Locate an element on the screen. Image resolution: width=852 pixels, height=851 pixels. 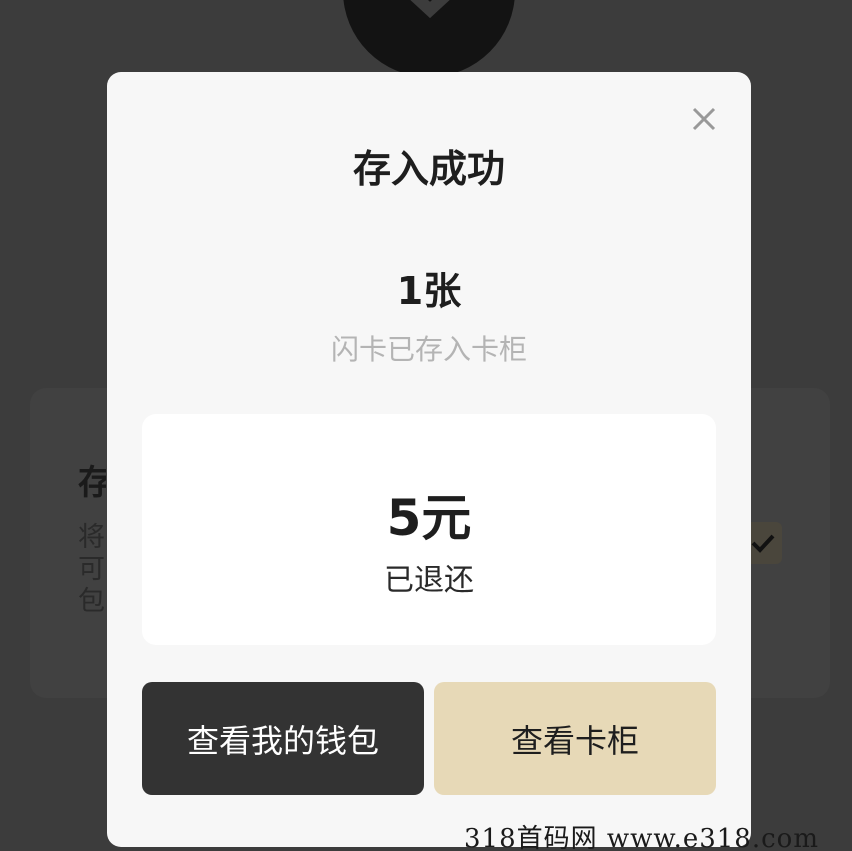
card-count-description: 闪卡已存入卡柜 is located at coordinates (428, 349).